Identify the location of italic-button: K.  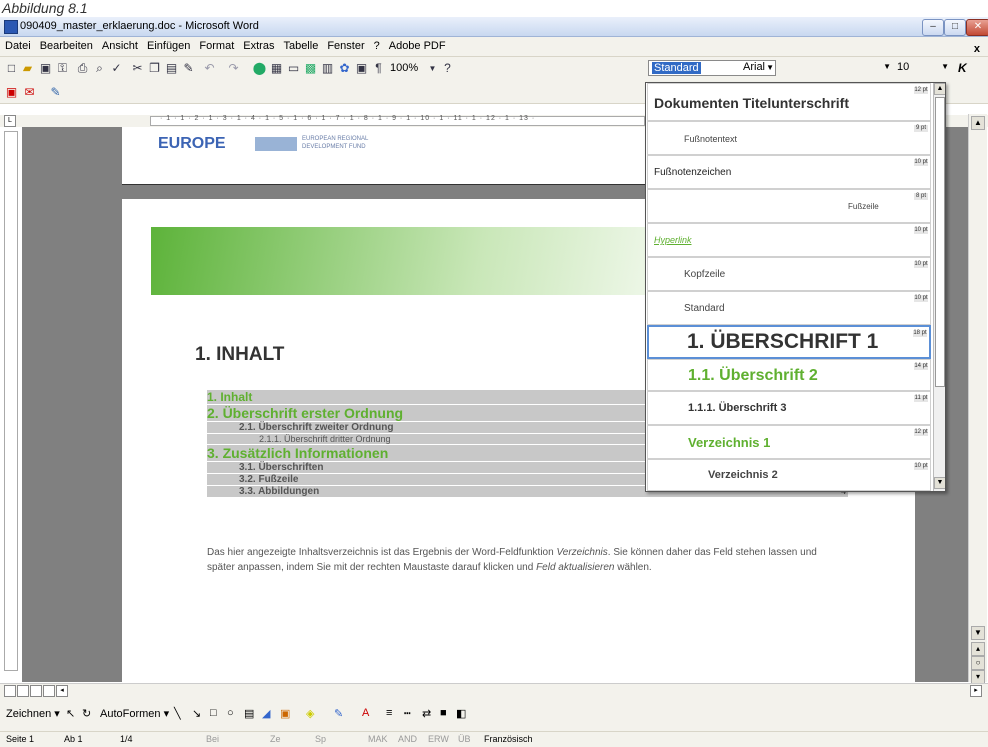
(962, 68).